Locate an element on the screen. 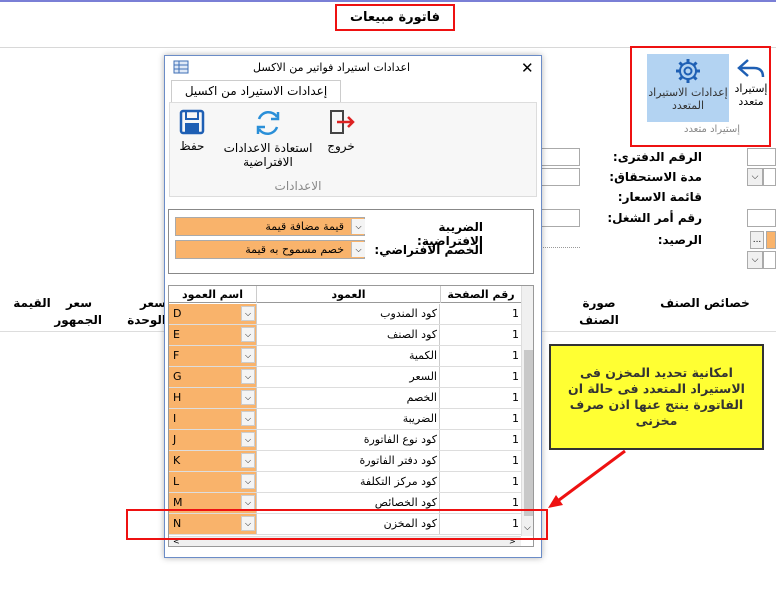 Image resolution: width=776 pixels, height=600 pixels. table-row: G ⌵ السعر 1 is located at coordinates (345, 377).